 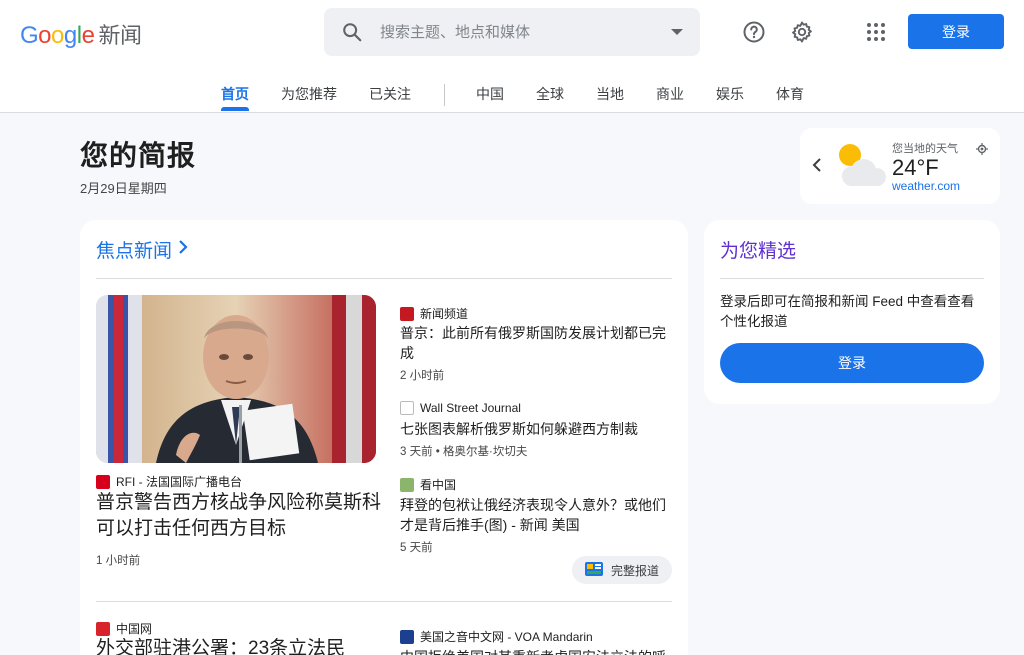 What do you see at coordinates (390, 94) in the screenshot?
I see `tab-following: 已关注` at bounding box center [390, 94].